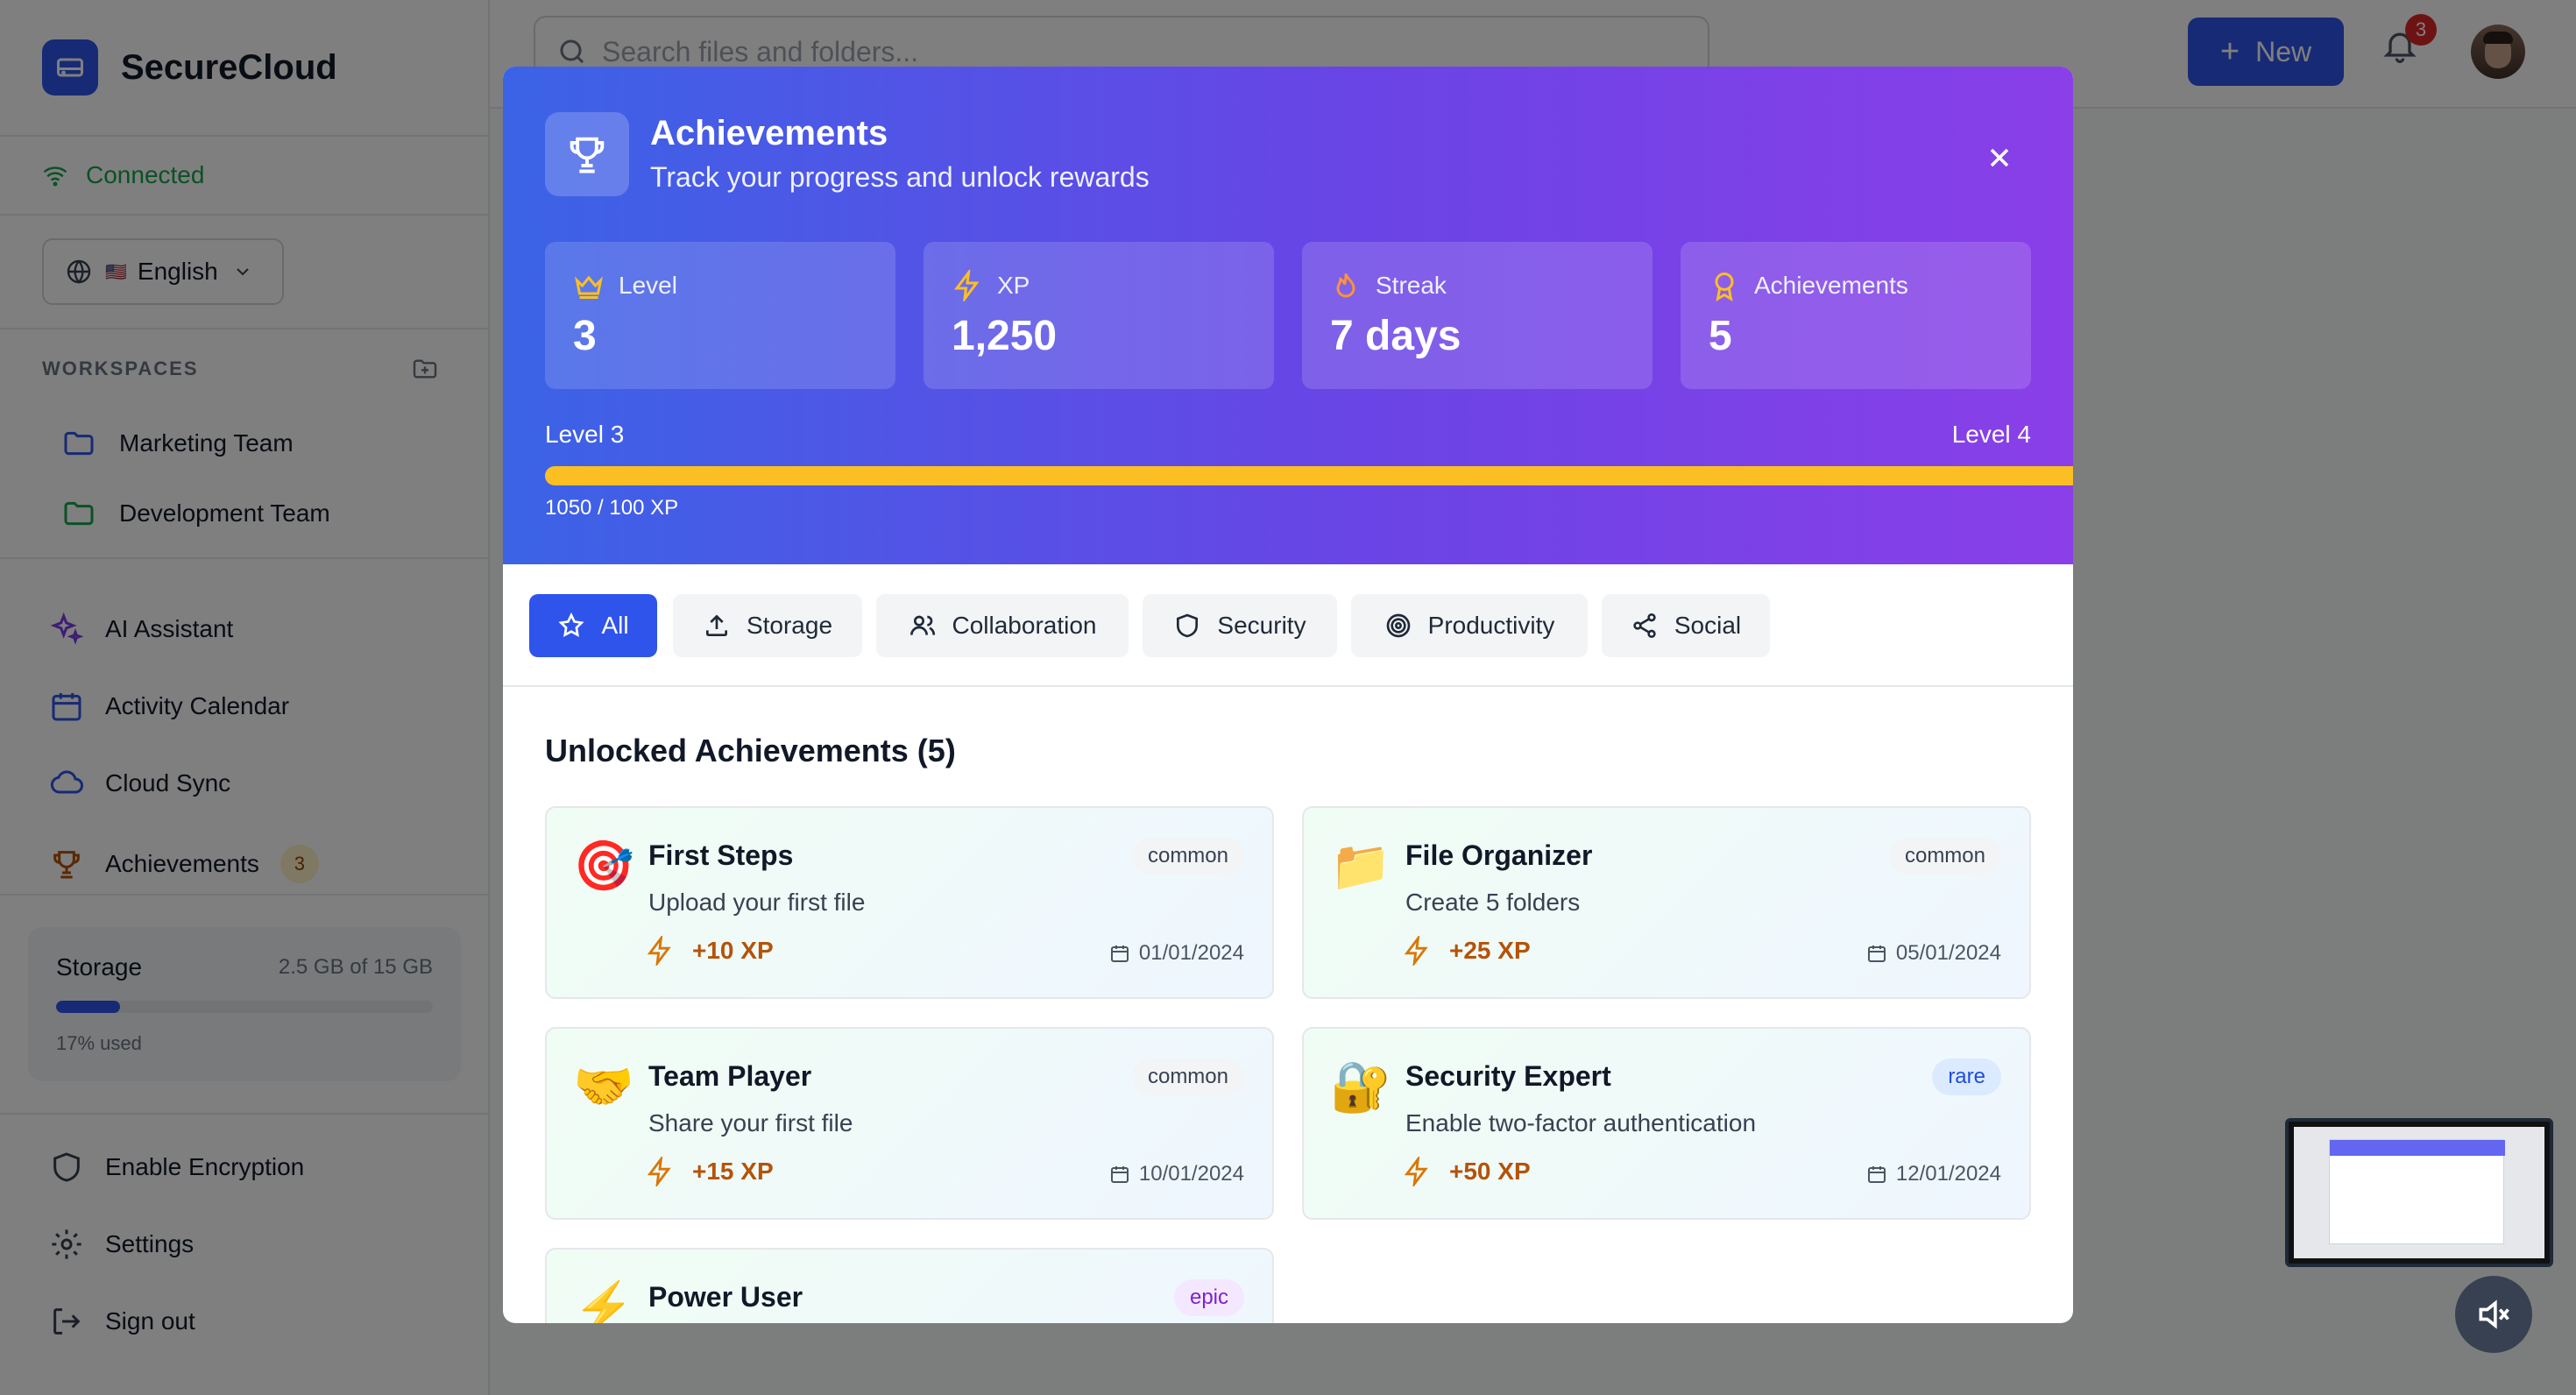  What do you see at coordinates (1191, 1174) in the screenshot?
I see `date-value: 10/01/2024` at bounding box center [1191, 1174].